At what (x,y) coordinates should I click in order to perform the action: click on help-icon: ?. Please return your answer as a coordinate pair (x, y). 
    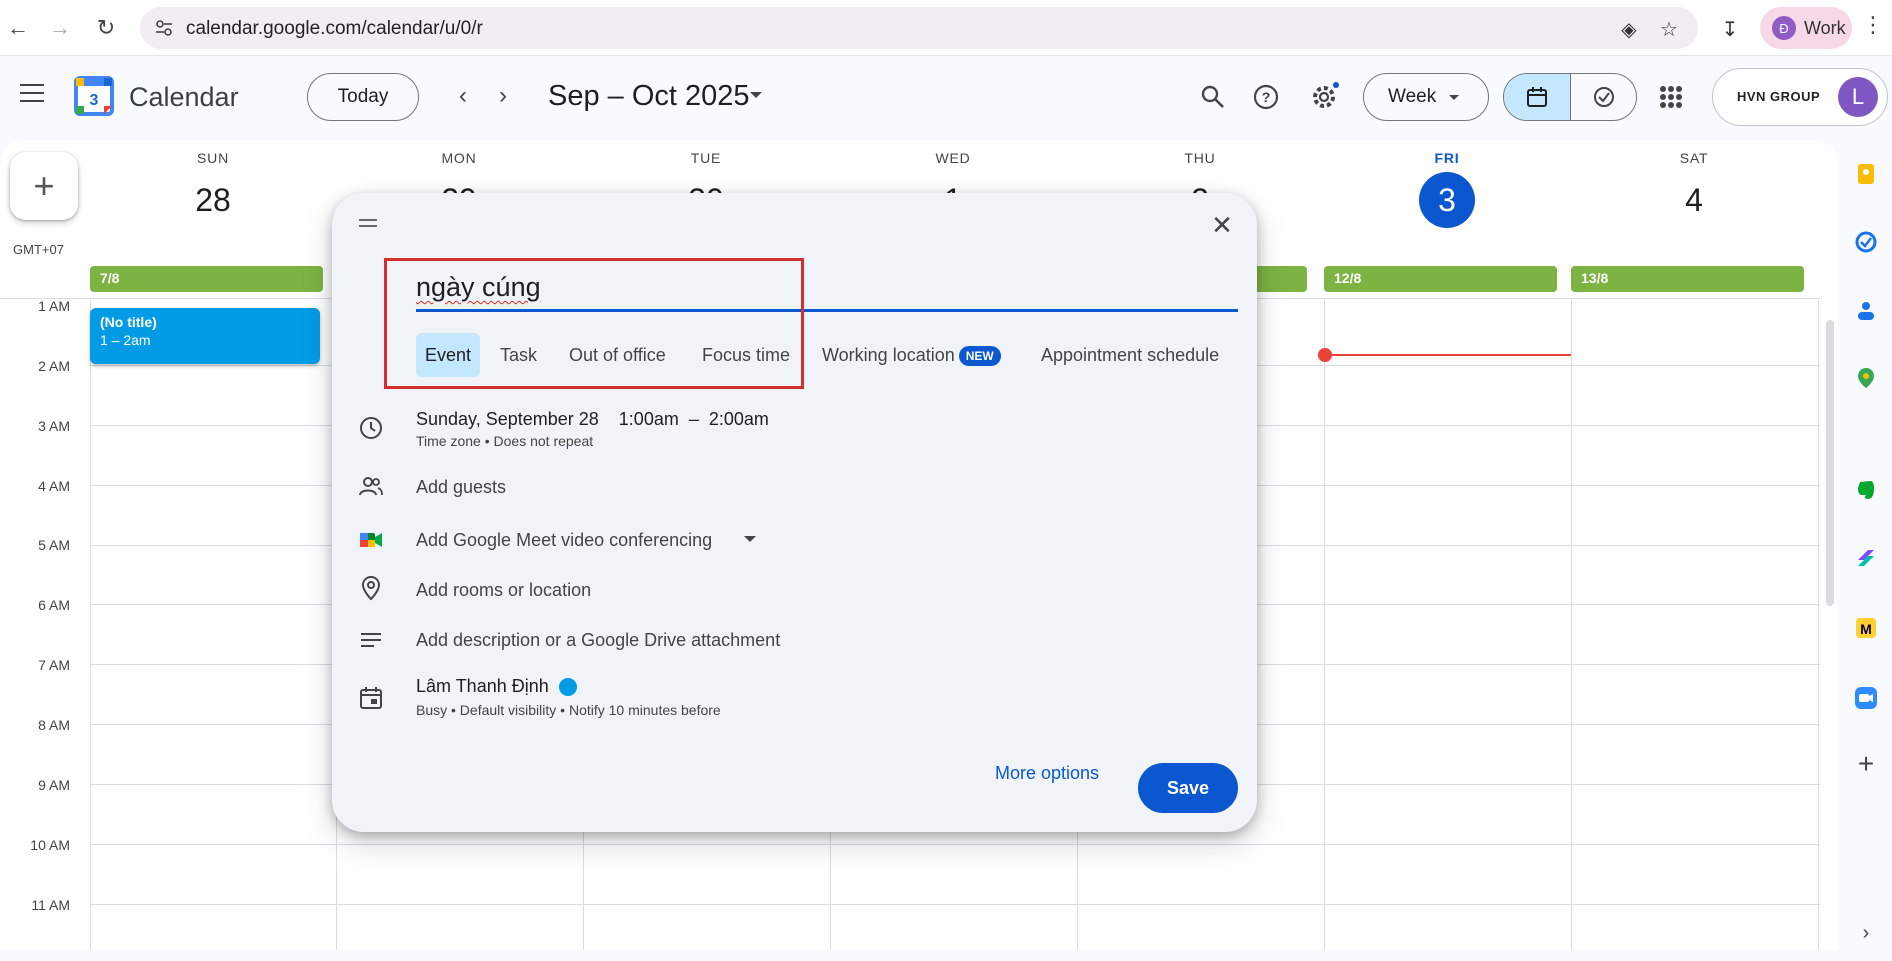
    Looking at the image, I should click on (1266, 97).